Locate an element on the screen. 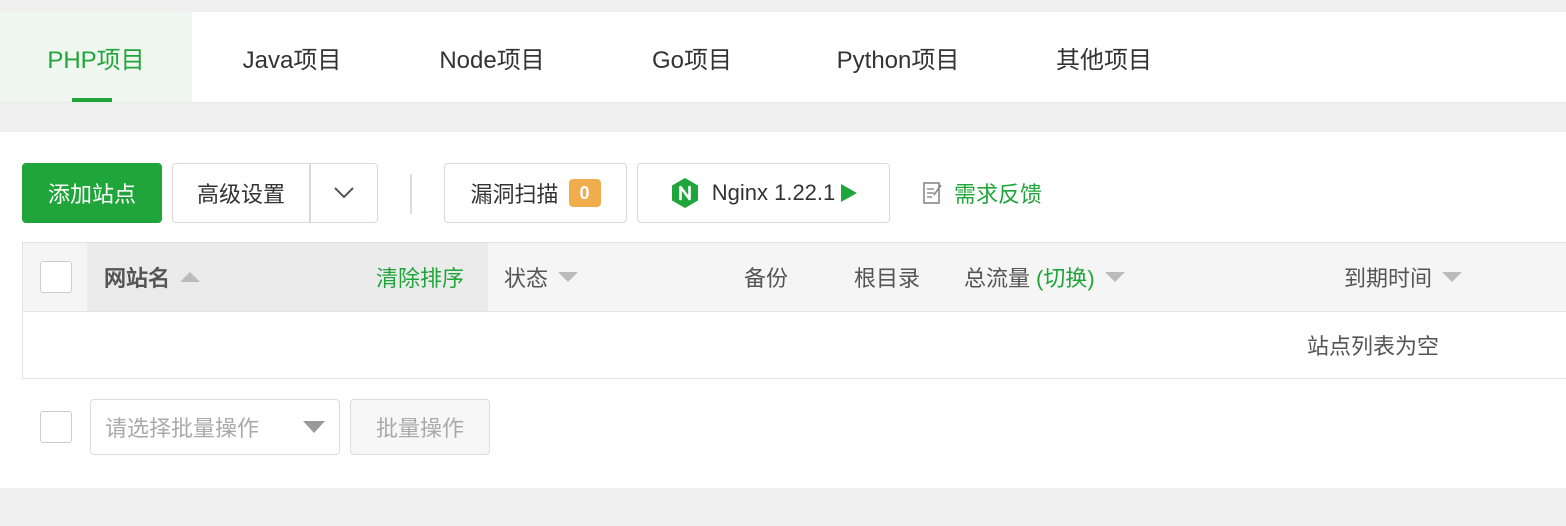  tab-node: Node项目 is located at coordinates (492, 57).